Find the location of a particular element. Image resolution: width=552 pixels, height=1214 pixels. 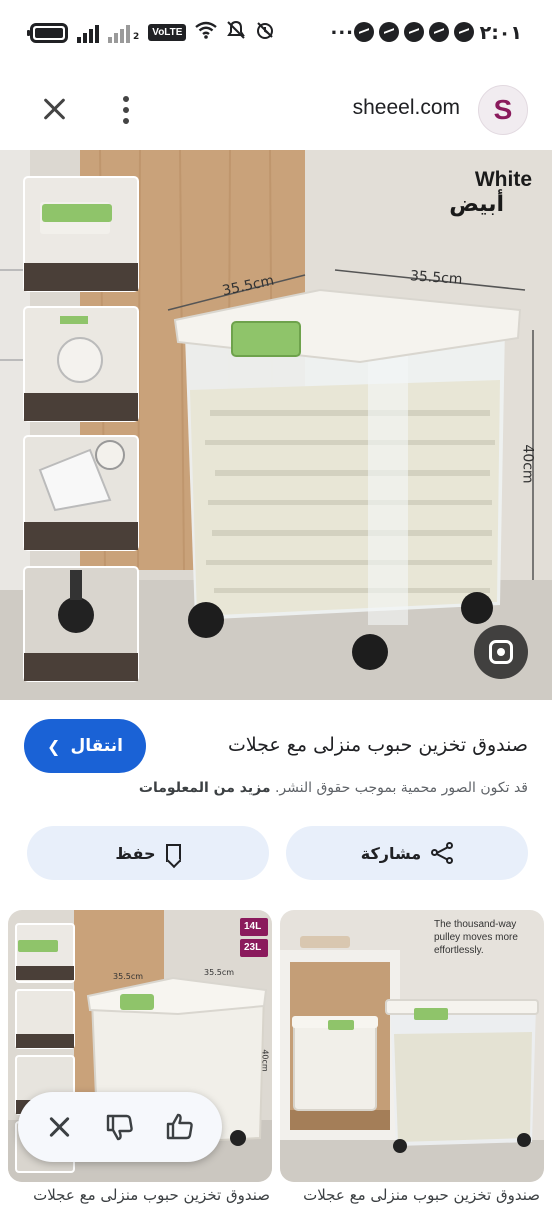

thumbs-up-icon is located at coordinates (179, 1126).